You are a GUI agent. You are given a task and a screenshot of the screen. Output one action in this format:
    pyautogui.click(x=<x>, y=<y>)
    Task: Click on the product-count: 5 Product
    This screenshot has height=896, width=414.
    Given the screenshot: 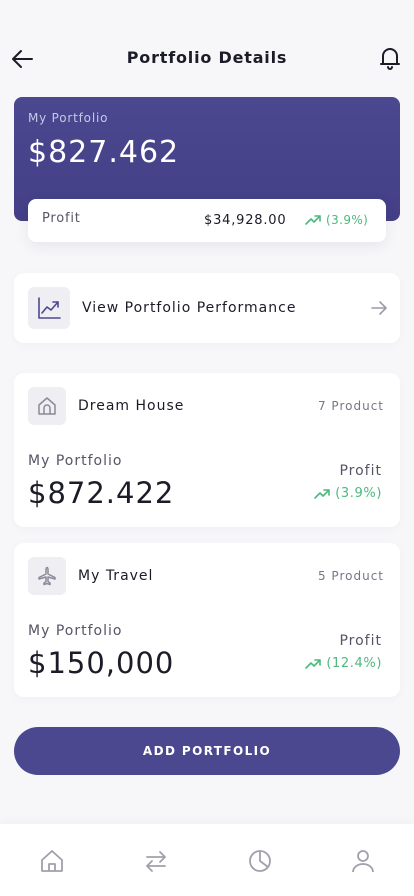 What is the action you would take?
    pyautogui.click(x=350, y=576)
    